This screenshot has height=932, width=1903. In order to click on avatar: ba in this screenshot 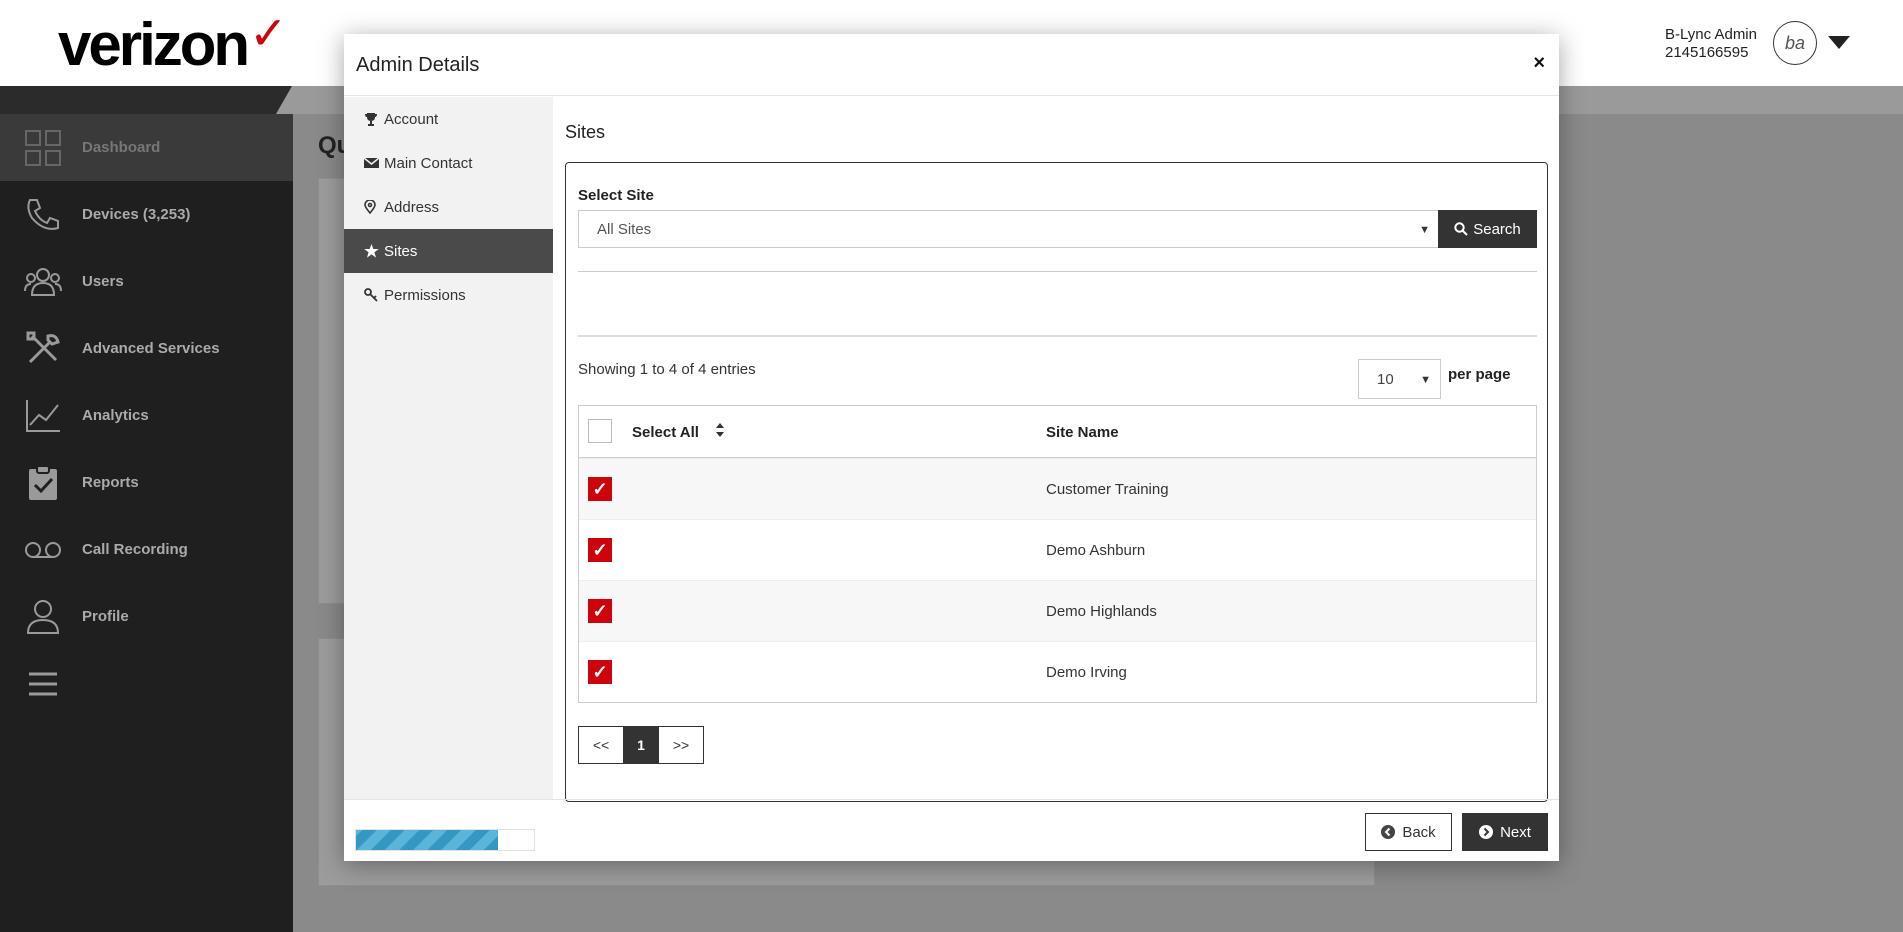, I will do `click(1795, 43)`.